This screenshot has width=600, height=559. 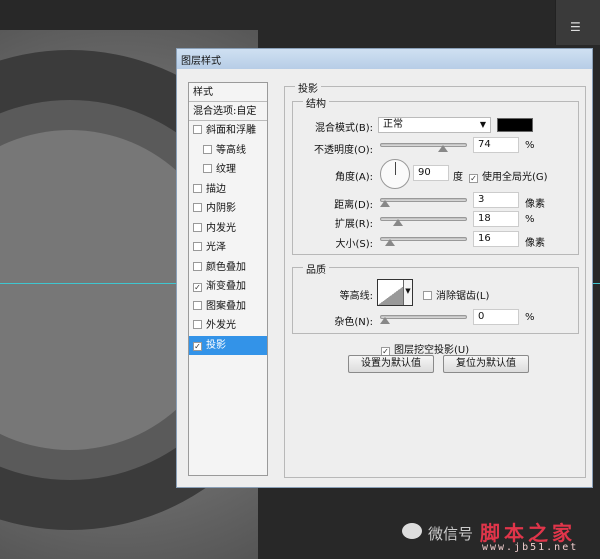 I want to click on style-item: 斜面和浮雕, so click(x=228, y=130).